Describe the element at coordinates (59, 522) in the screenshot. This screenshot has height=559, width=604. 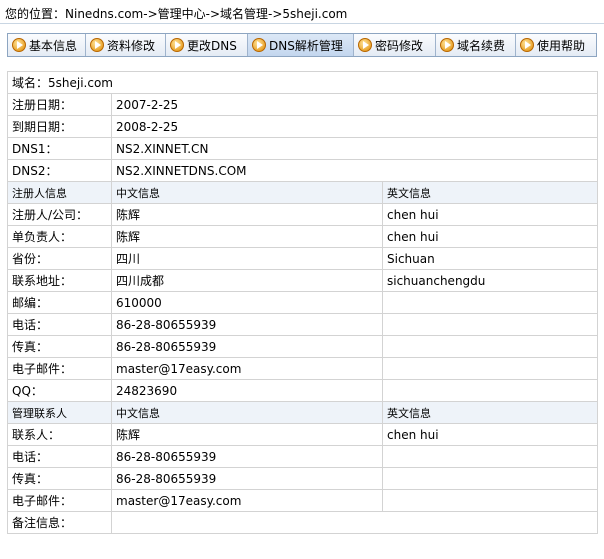
I see `remark-label: 备注信息：` at that location.